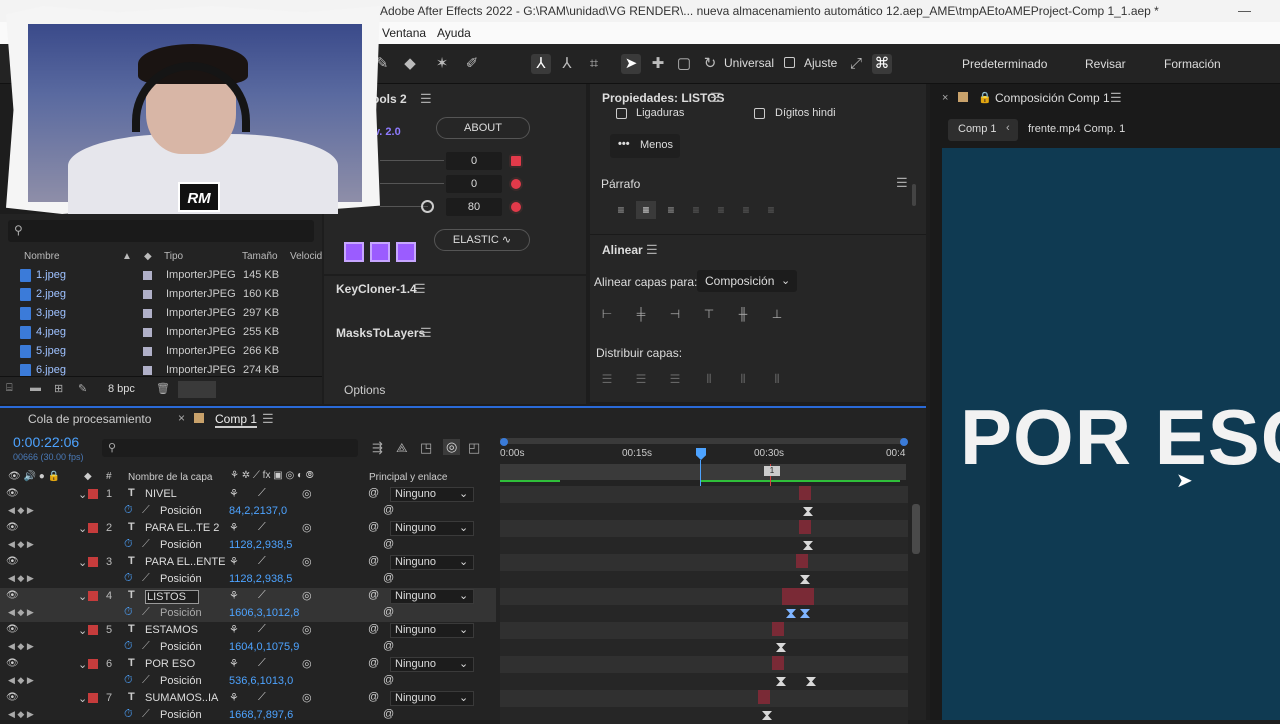 This screenshot has height=724, width=1280. I want to click on breadcrumb-frente: frente.mp4 Comp. 1, so click(1076, 129).